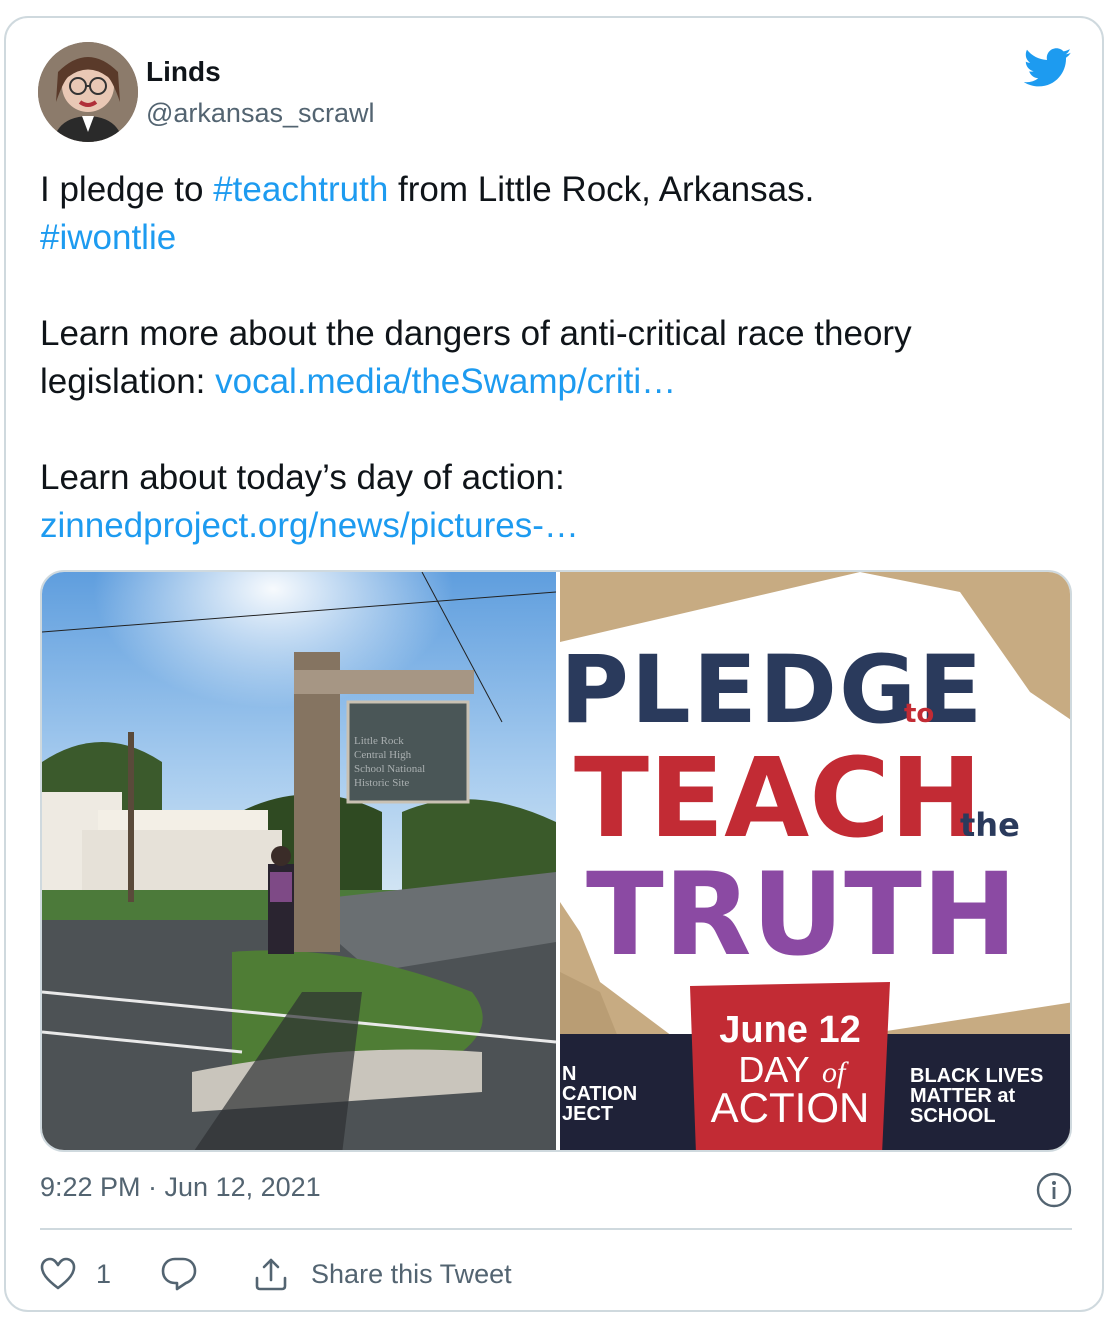  Describe the element at coordinates (990, 825) in the screenshot. I see `poster-the-text: the` at that location.